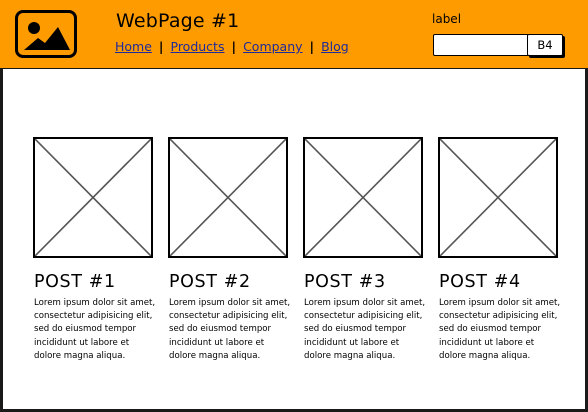  I want to click on logo-image-icon, so click(46, 34).